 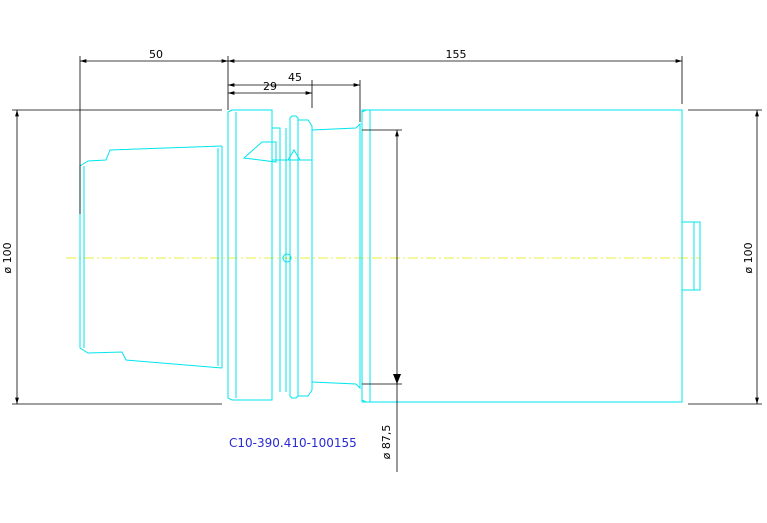 What do you see at coordinates (250, 255) in the screenshot?
I see `flange-outline` at bounding box center [250, 255].